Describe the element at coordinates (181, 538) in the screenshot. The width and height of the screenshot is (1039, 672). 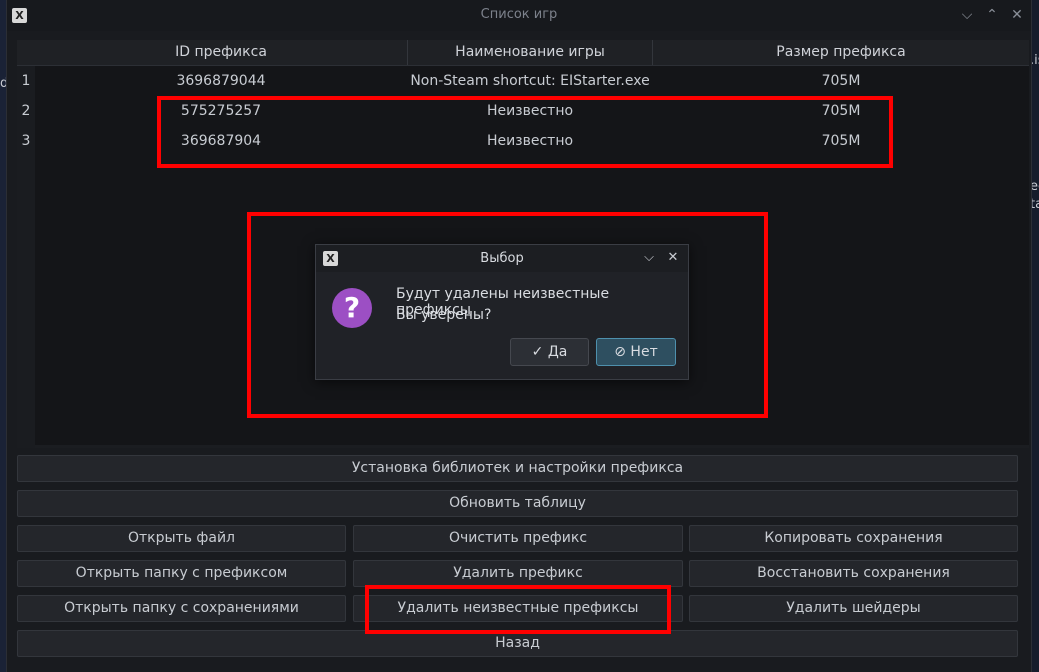
I see `open-file-button: Открыть файл` at that location.